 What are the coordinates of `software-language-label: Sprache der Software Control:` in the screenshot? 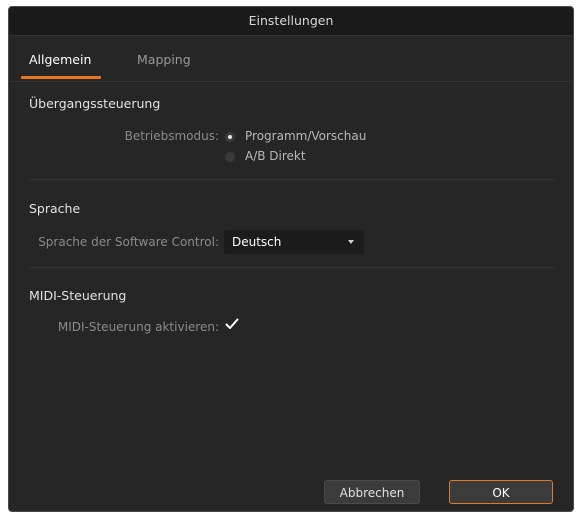 It's located at (128, 242).